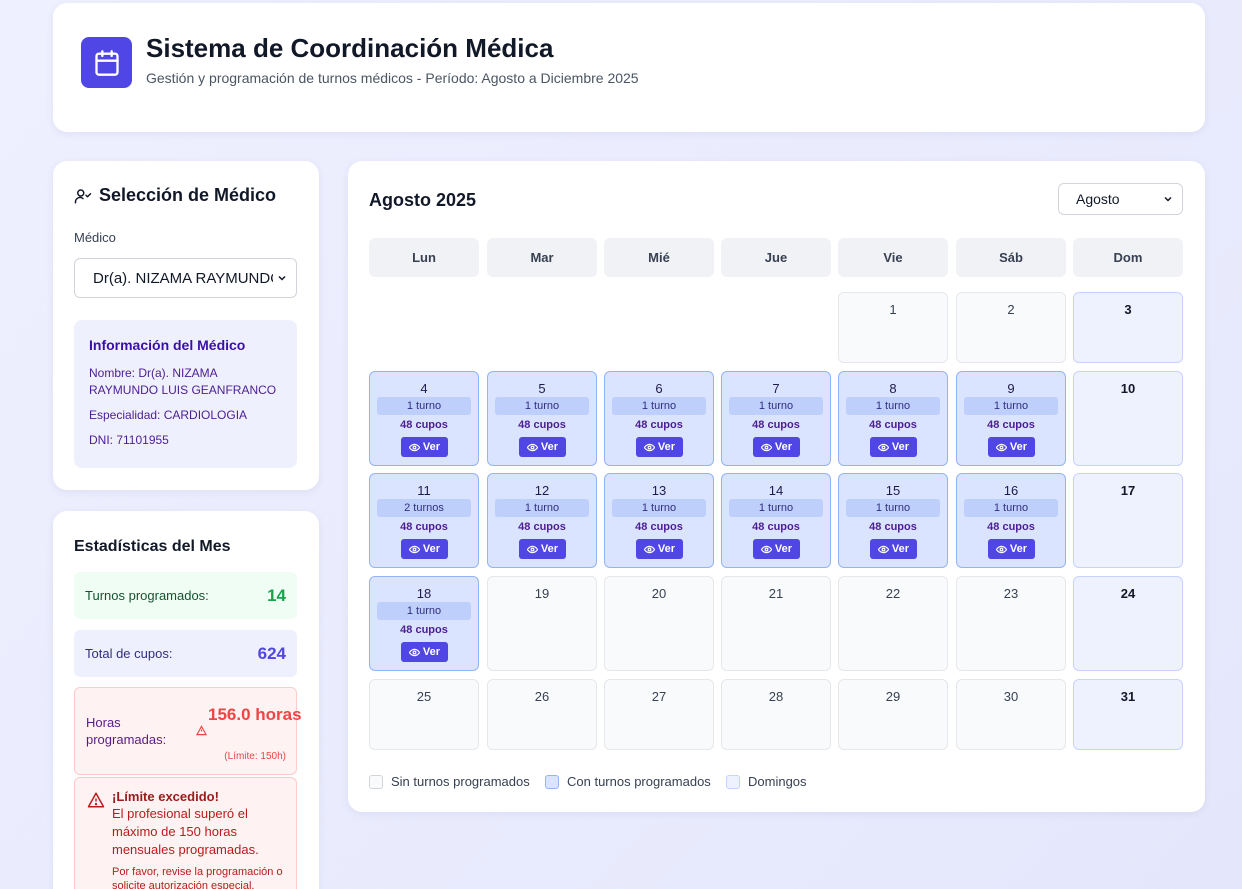 This screenshot has width=1242, height=889. What do you see at coordinates (659, 257) in the screenshot?
I see `weekday-header: Mié` at bounding box center [659, 257].